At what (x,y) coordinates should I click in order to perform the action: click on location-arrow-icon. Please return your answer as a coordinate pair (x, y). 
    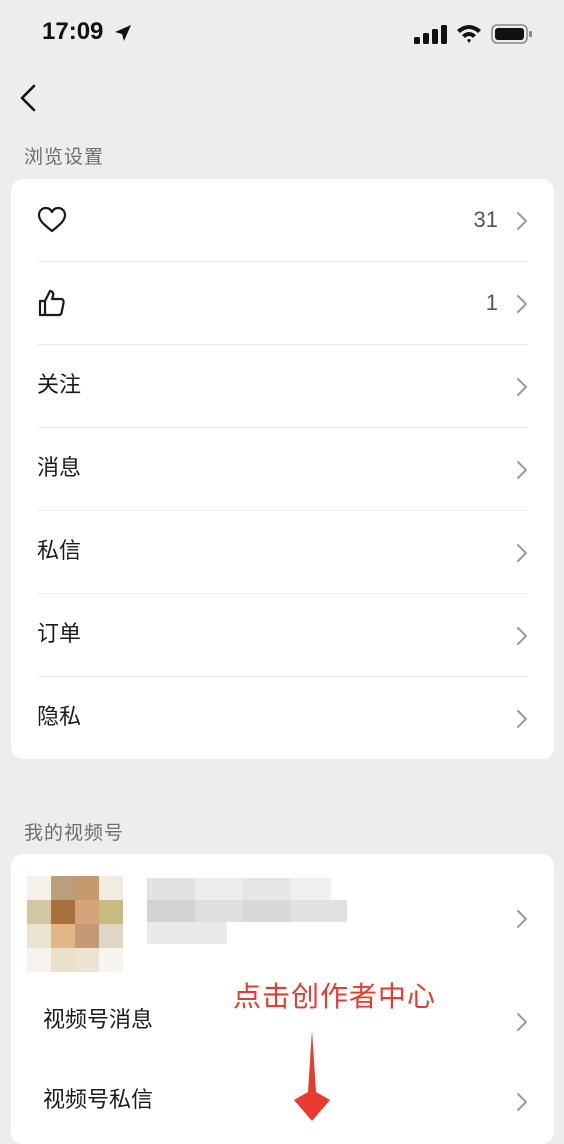
    Looking at the image, I should click on (123, 33).